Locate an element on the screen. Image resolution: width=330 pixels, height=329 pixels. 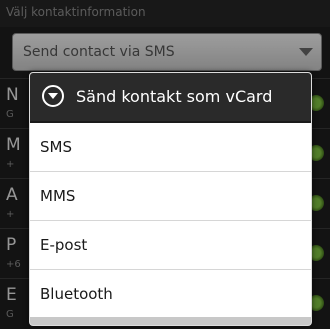
option-email: E-post is located at coordinates (170, 245).